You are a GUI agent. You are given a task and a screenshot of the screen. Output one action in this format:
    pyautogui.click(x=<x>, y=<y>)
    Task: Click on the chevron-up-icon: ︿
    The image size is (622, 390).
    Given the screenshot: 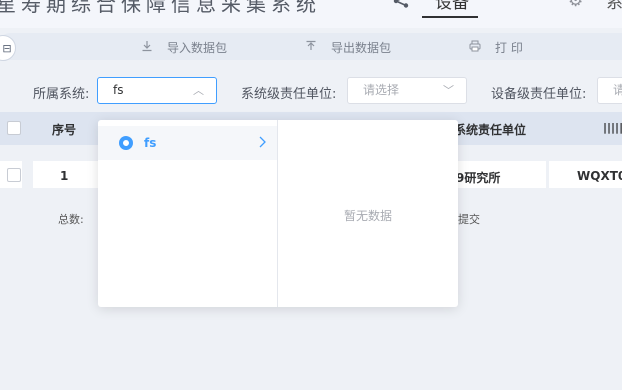 What is the action you would take?
    pyautogui.click(x=198, y=90)
    